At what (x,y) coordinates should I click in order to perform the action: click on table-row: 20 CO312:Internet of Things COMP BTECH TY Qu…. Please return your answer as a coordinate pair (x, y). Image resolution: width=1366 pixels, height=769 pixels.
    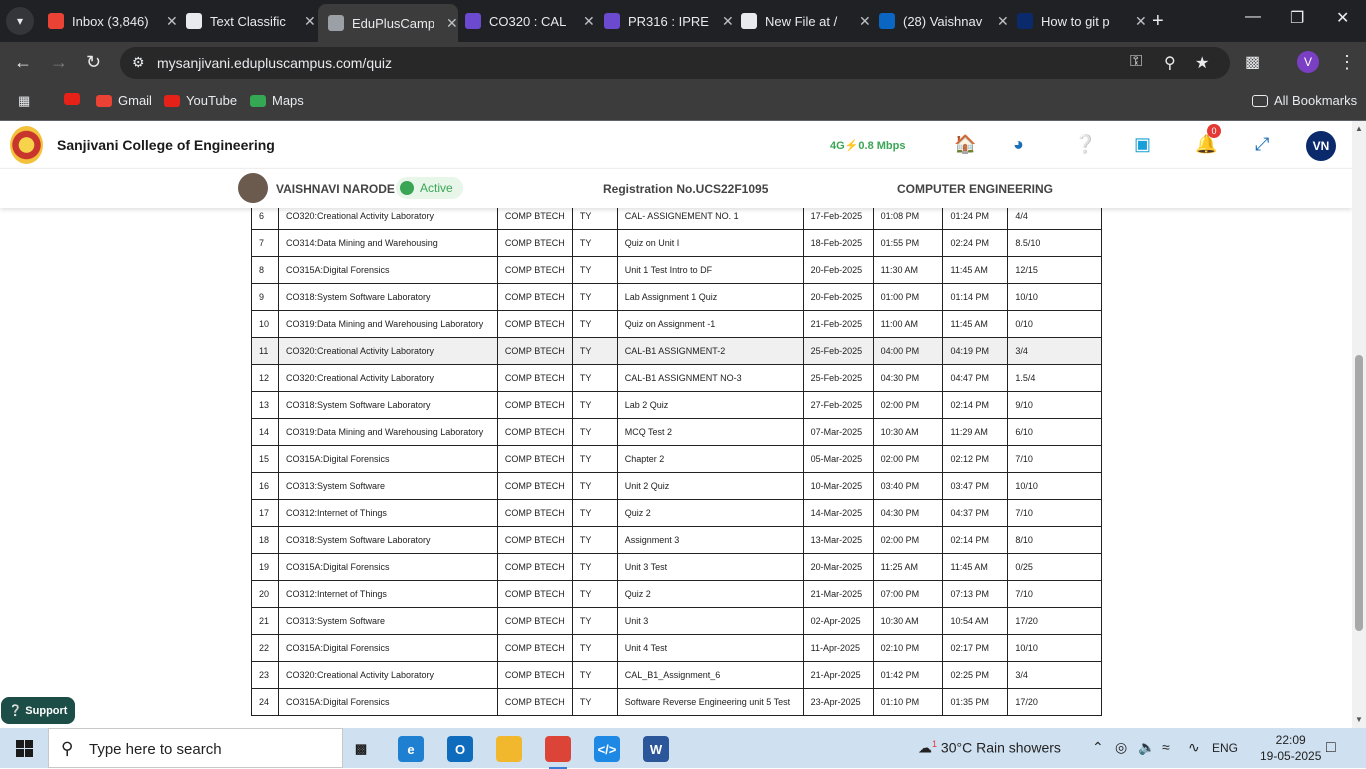
    Looking at the image, I should click on (676, 594).